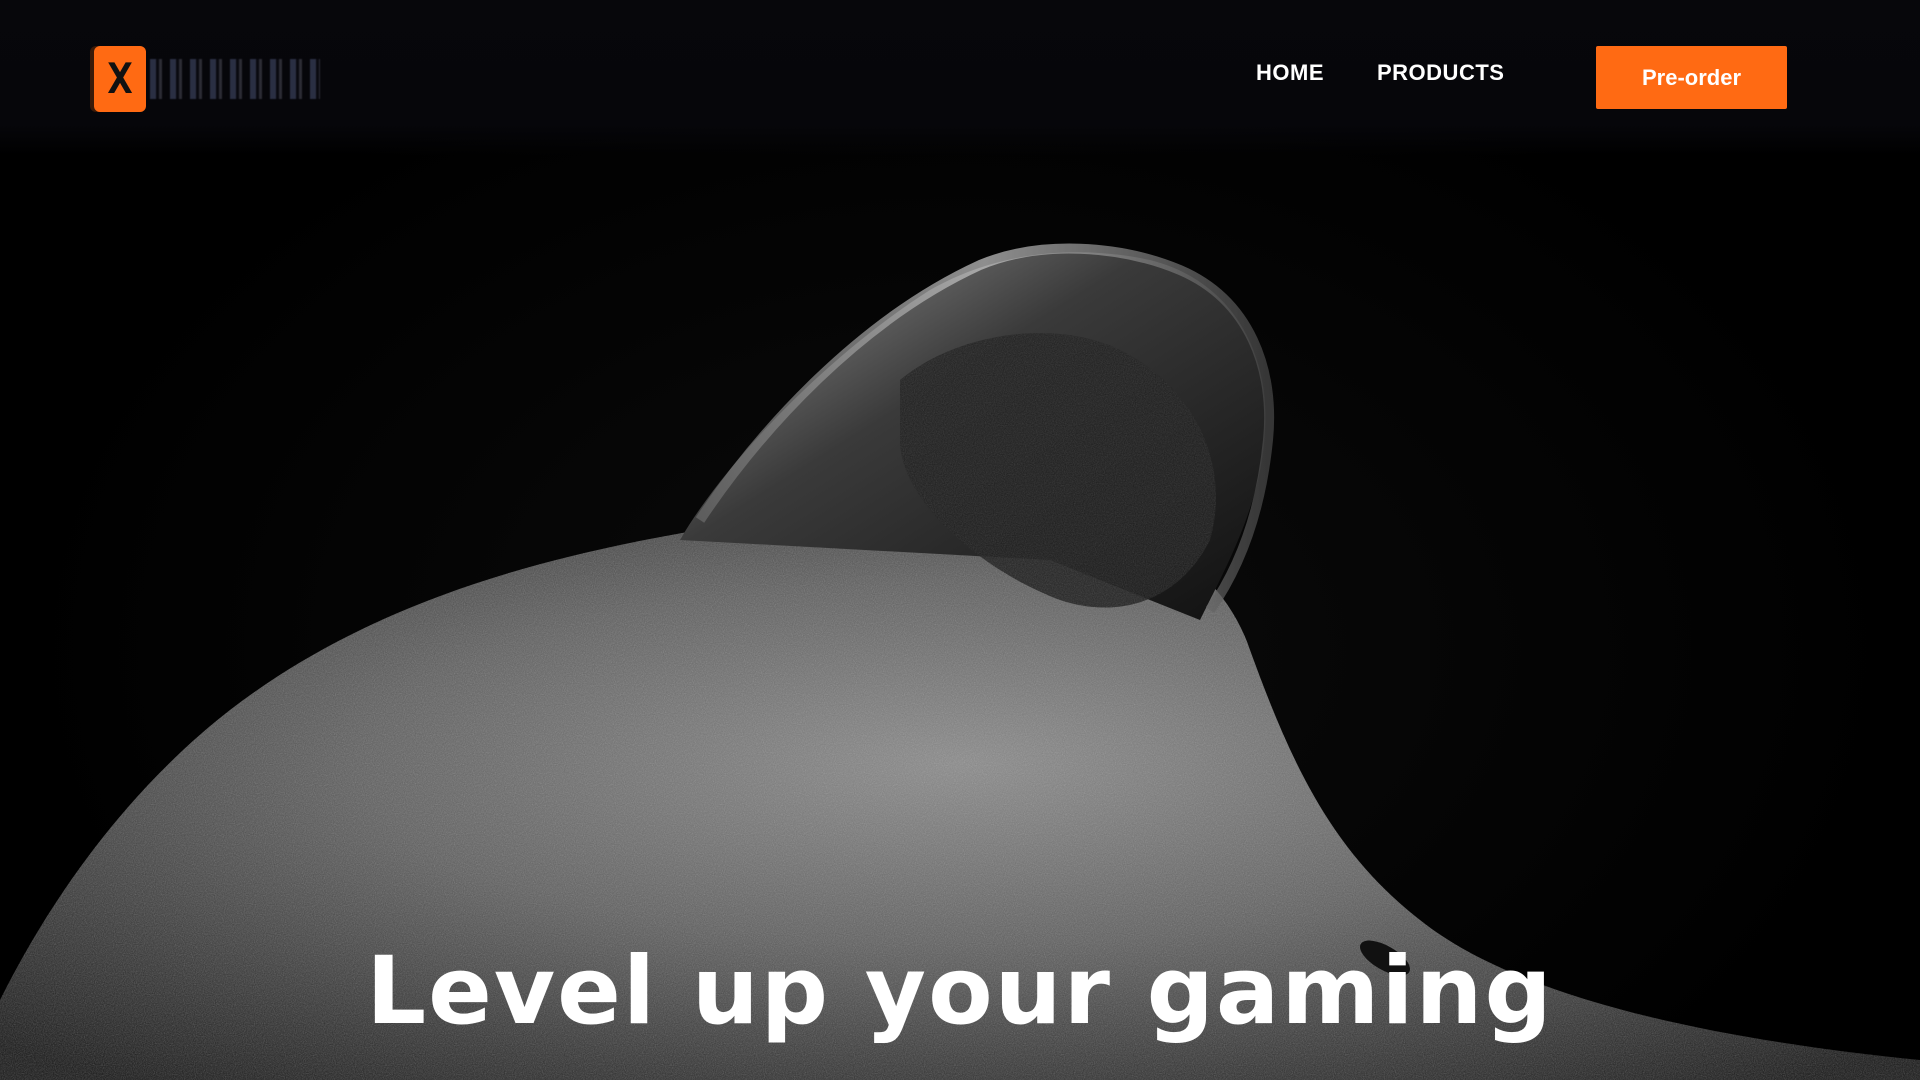 The image size is (1920, 1080). I want to click on hero-headline: Level up your gaming, so click(960, 991).